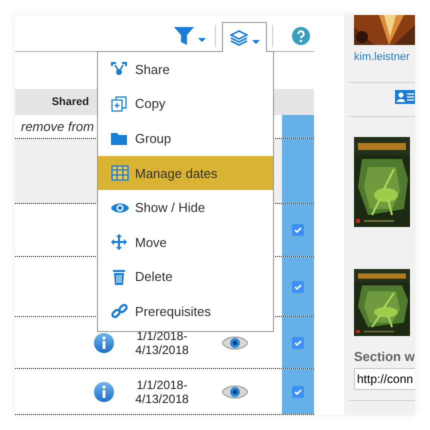  I want to click on table-cell: remove from, so click(57, 126).